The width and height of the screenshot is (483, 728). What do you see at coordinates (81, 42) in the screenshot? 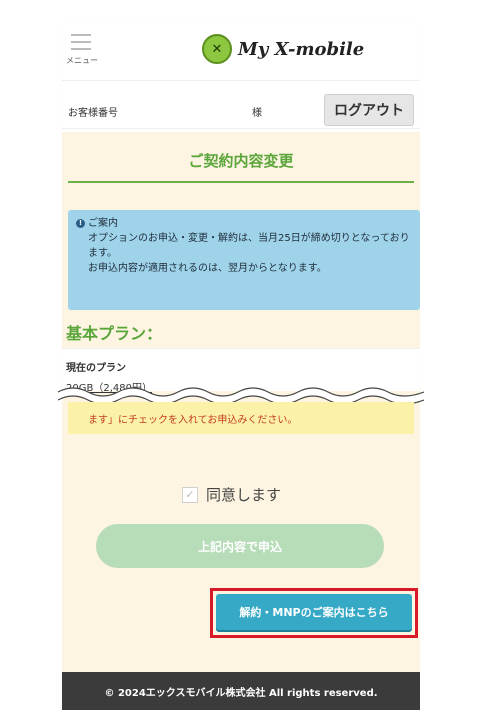
I see `hamburger-icon` at bounding box center [81, 42].